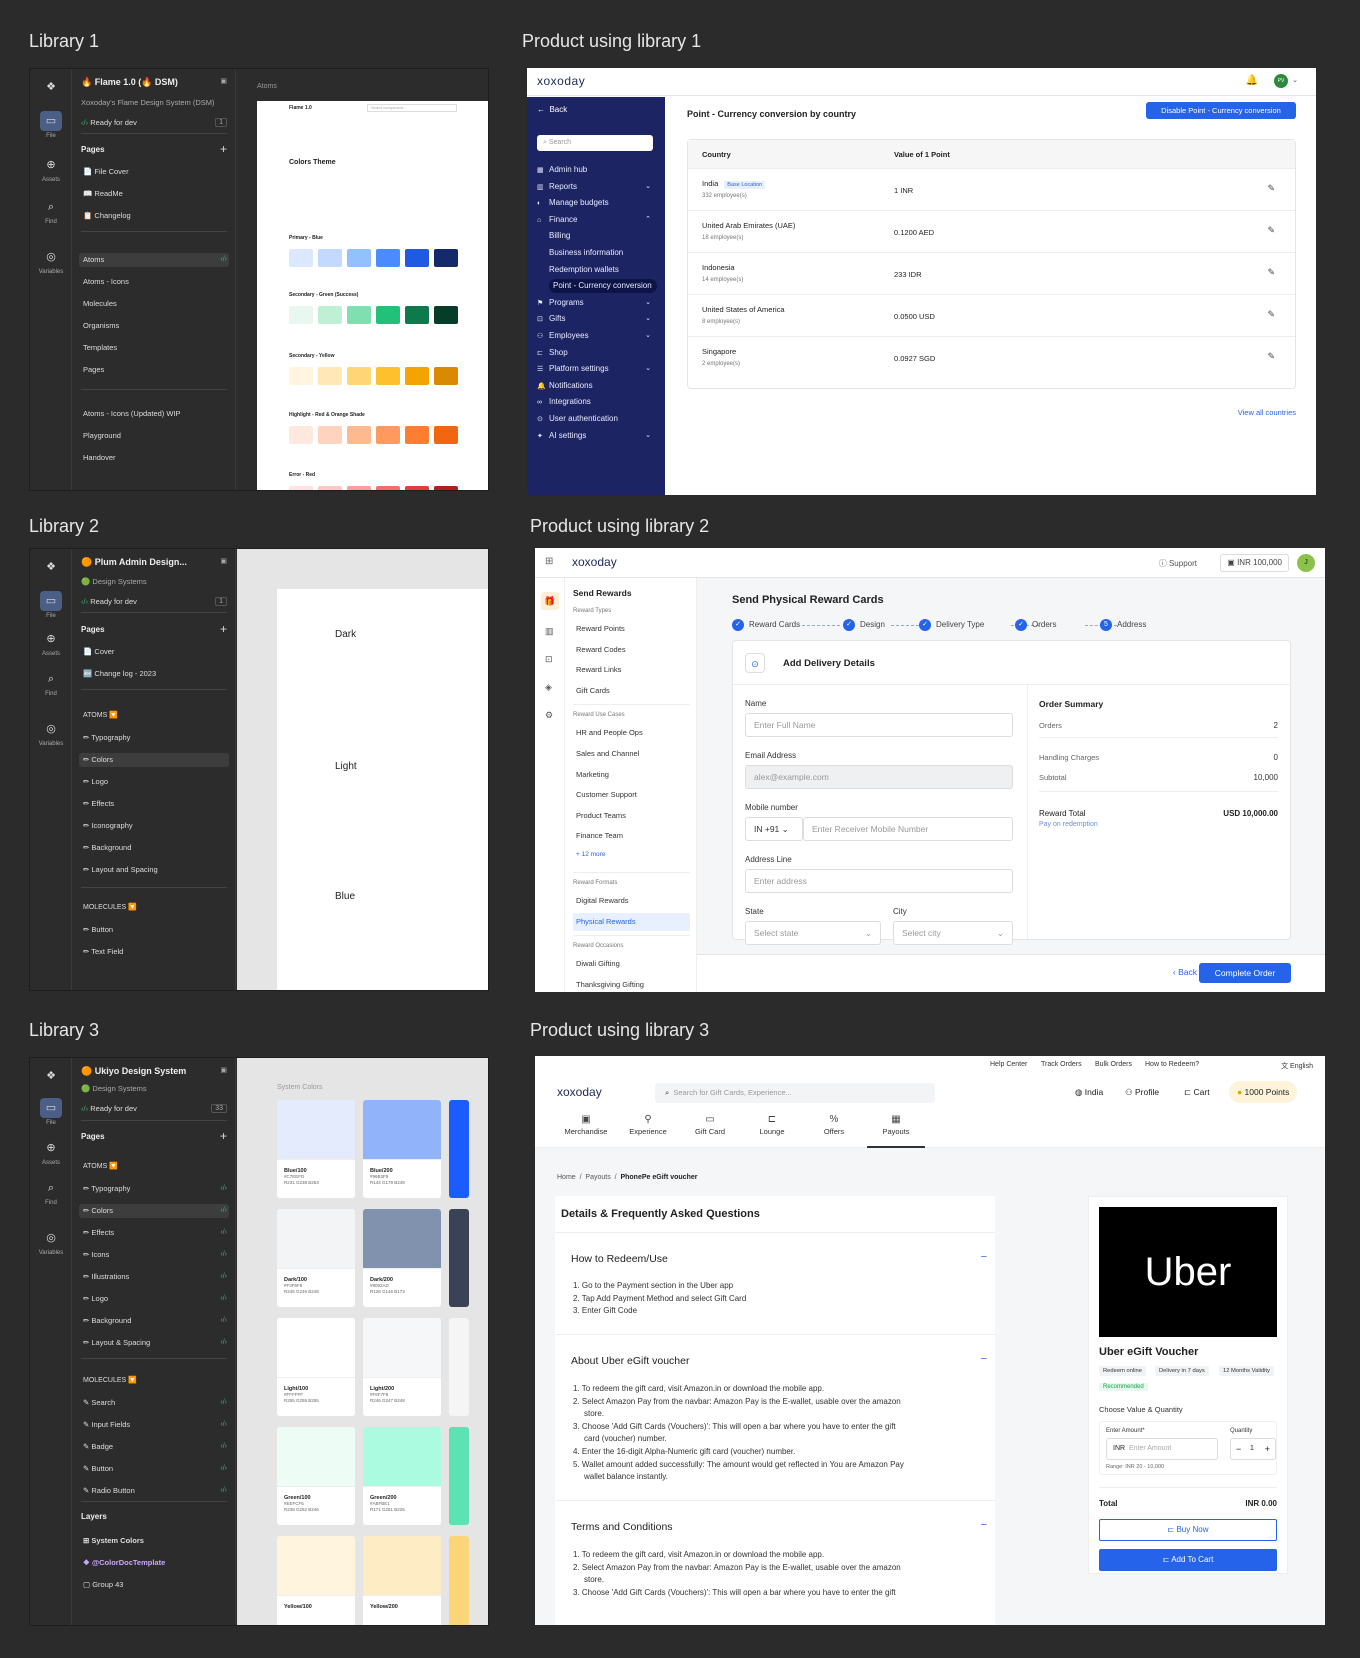 This screenshot has height=1658, width=1360. Describe the element at coordinates (154, 870) in the screenshot. I see `page-item: ✏ Layout and Spacing` at that location.